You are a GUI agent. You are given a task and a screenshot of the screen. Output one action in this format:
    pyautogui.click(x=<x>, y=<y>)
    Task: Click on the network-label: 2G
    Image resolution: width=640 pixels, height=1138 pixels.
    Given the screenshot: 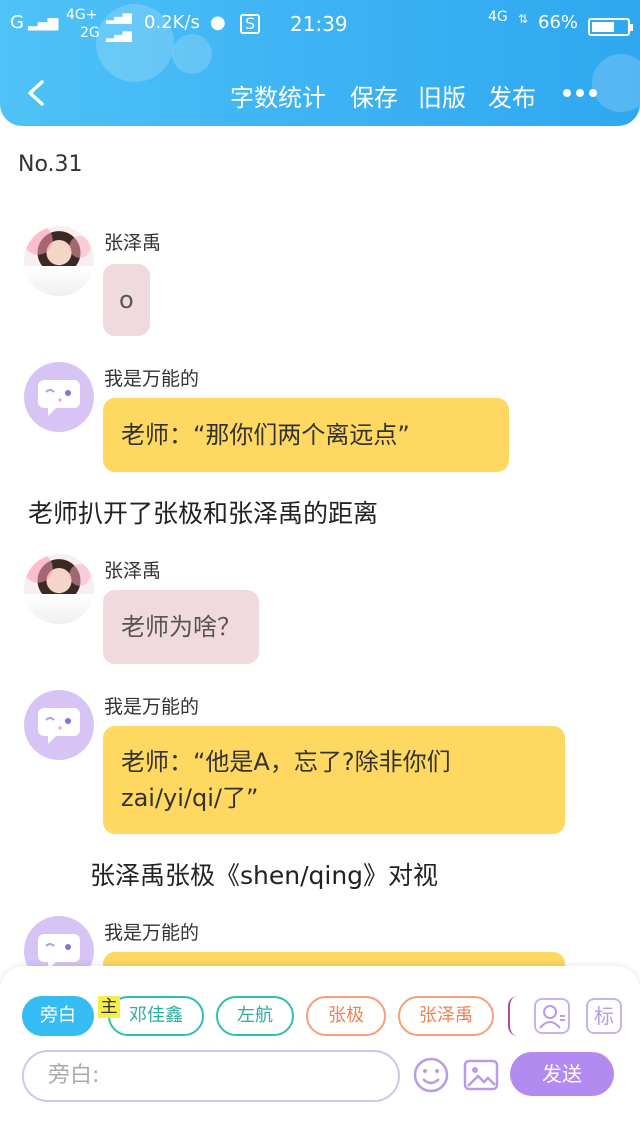 What is the action you would take?
    pyautogui.click(x=90, y=33)
    